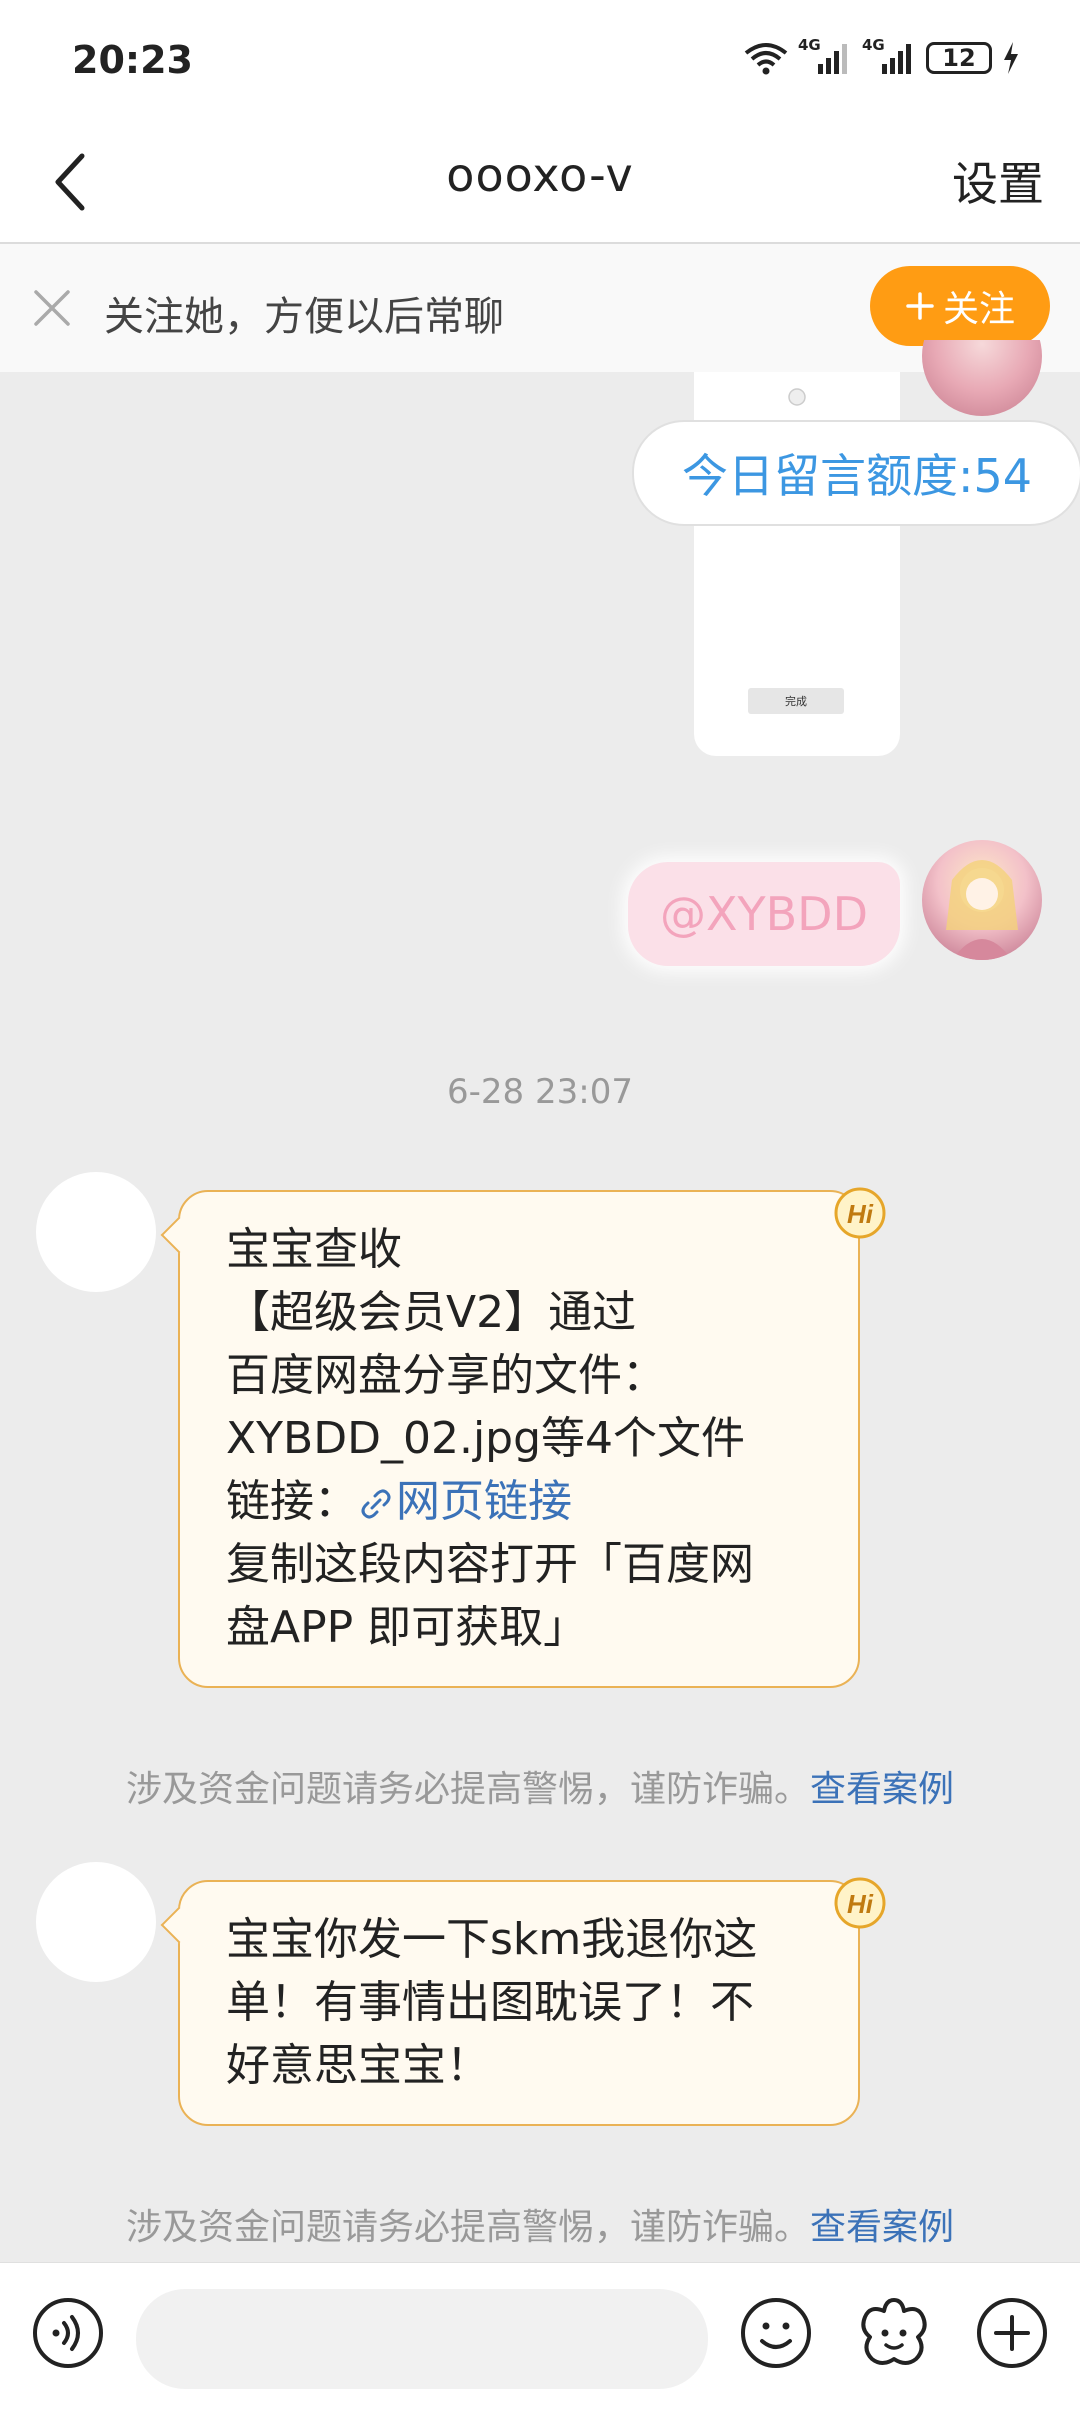 Image resolution: width=1080 pixels, height=2413 pixels. What do you see at coordinates (998, 181) in the screenshot?
I see `settings-button: 设置` at bounding box center [998, 181].